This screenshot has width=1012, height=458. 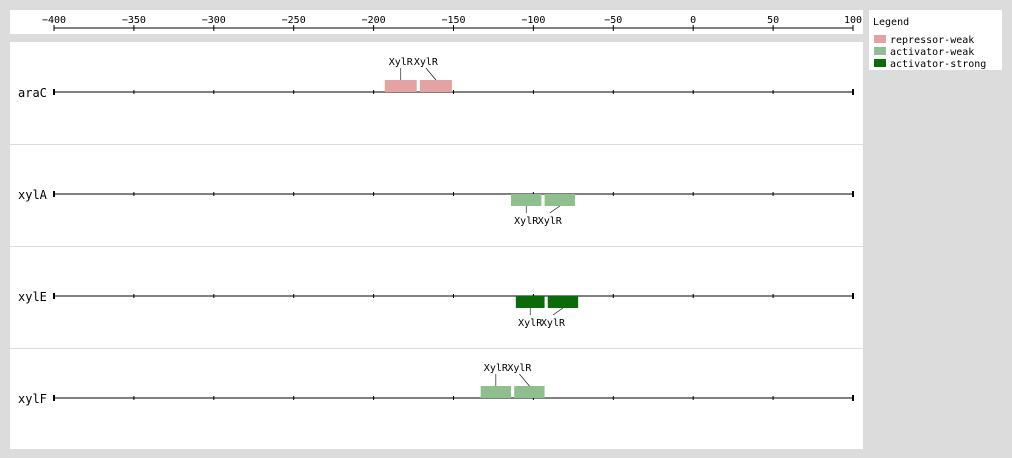 What do you see at coordinates (374, 20) in the screenshot?
I see `axis-tick-label: −200` at bounding box center [374, 20].